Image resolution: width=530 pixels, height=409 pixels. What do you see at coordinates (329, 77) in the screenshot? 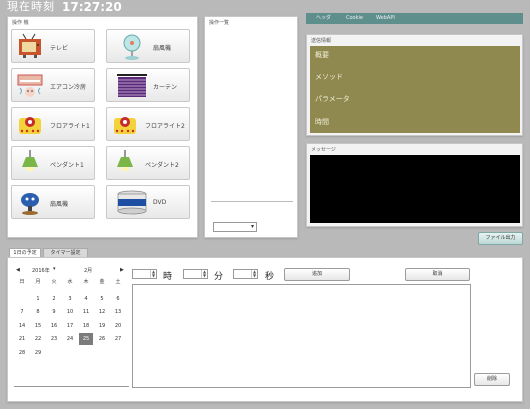
I see `request-line: メソッド` at bounding box center [329, 77].